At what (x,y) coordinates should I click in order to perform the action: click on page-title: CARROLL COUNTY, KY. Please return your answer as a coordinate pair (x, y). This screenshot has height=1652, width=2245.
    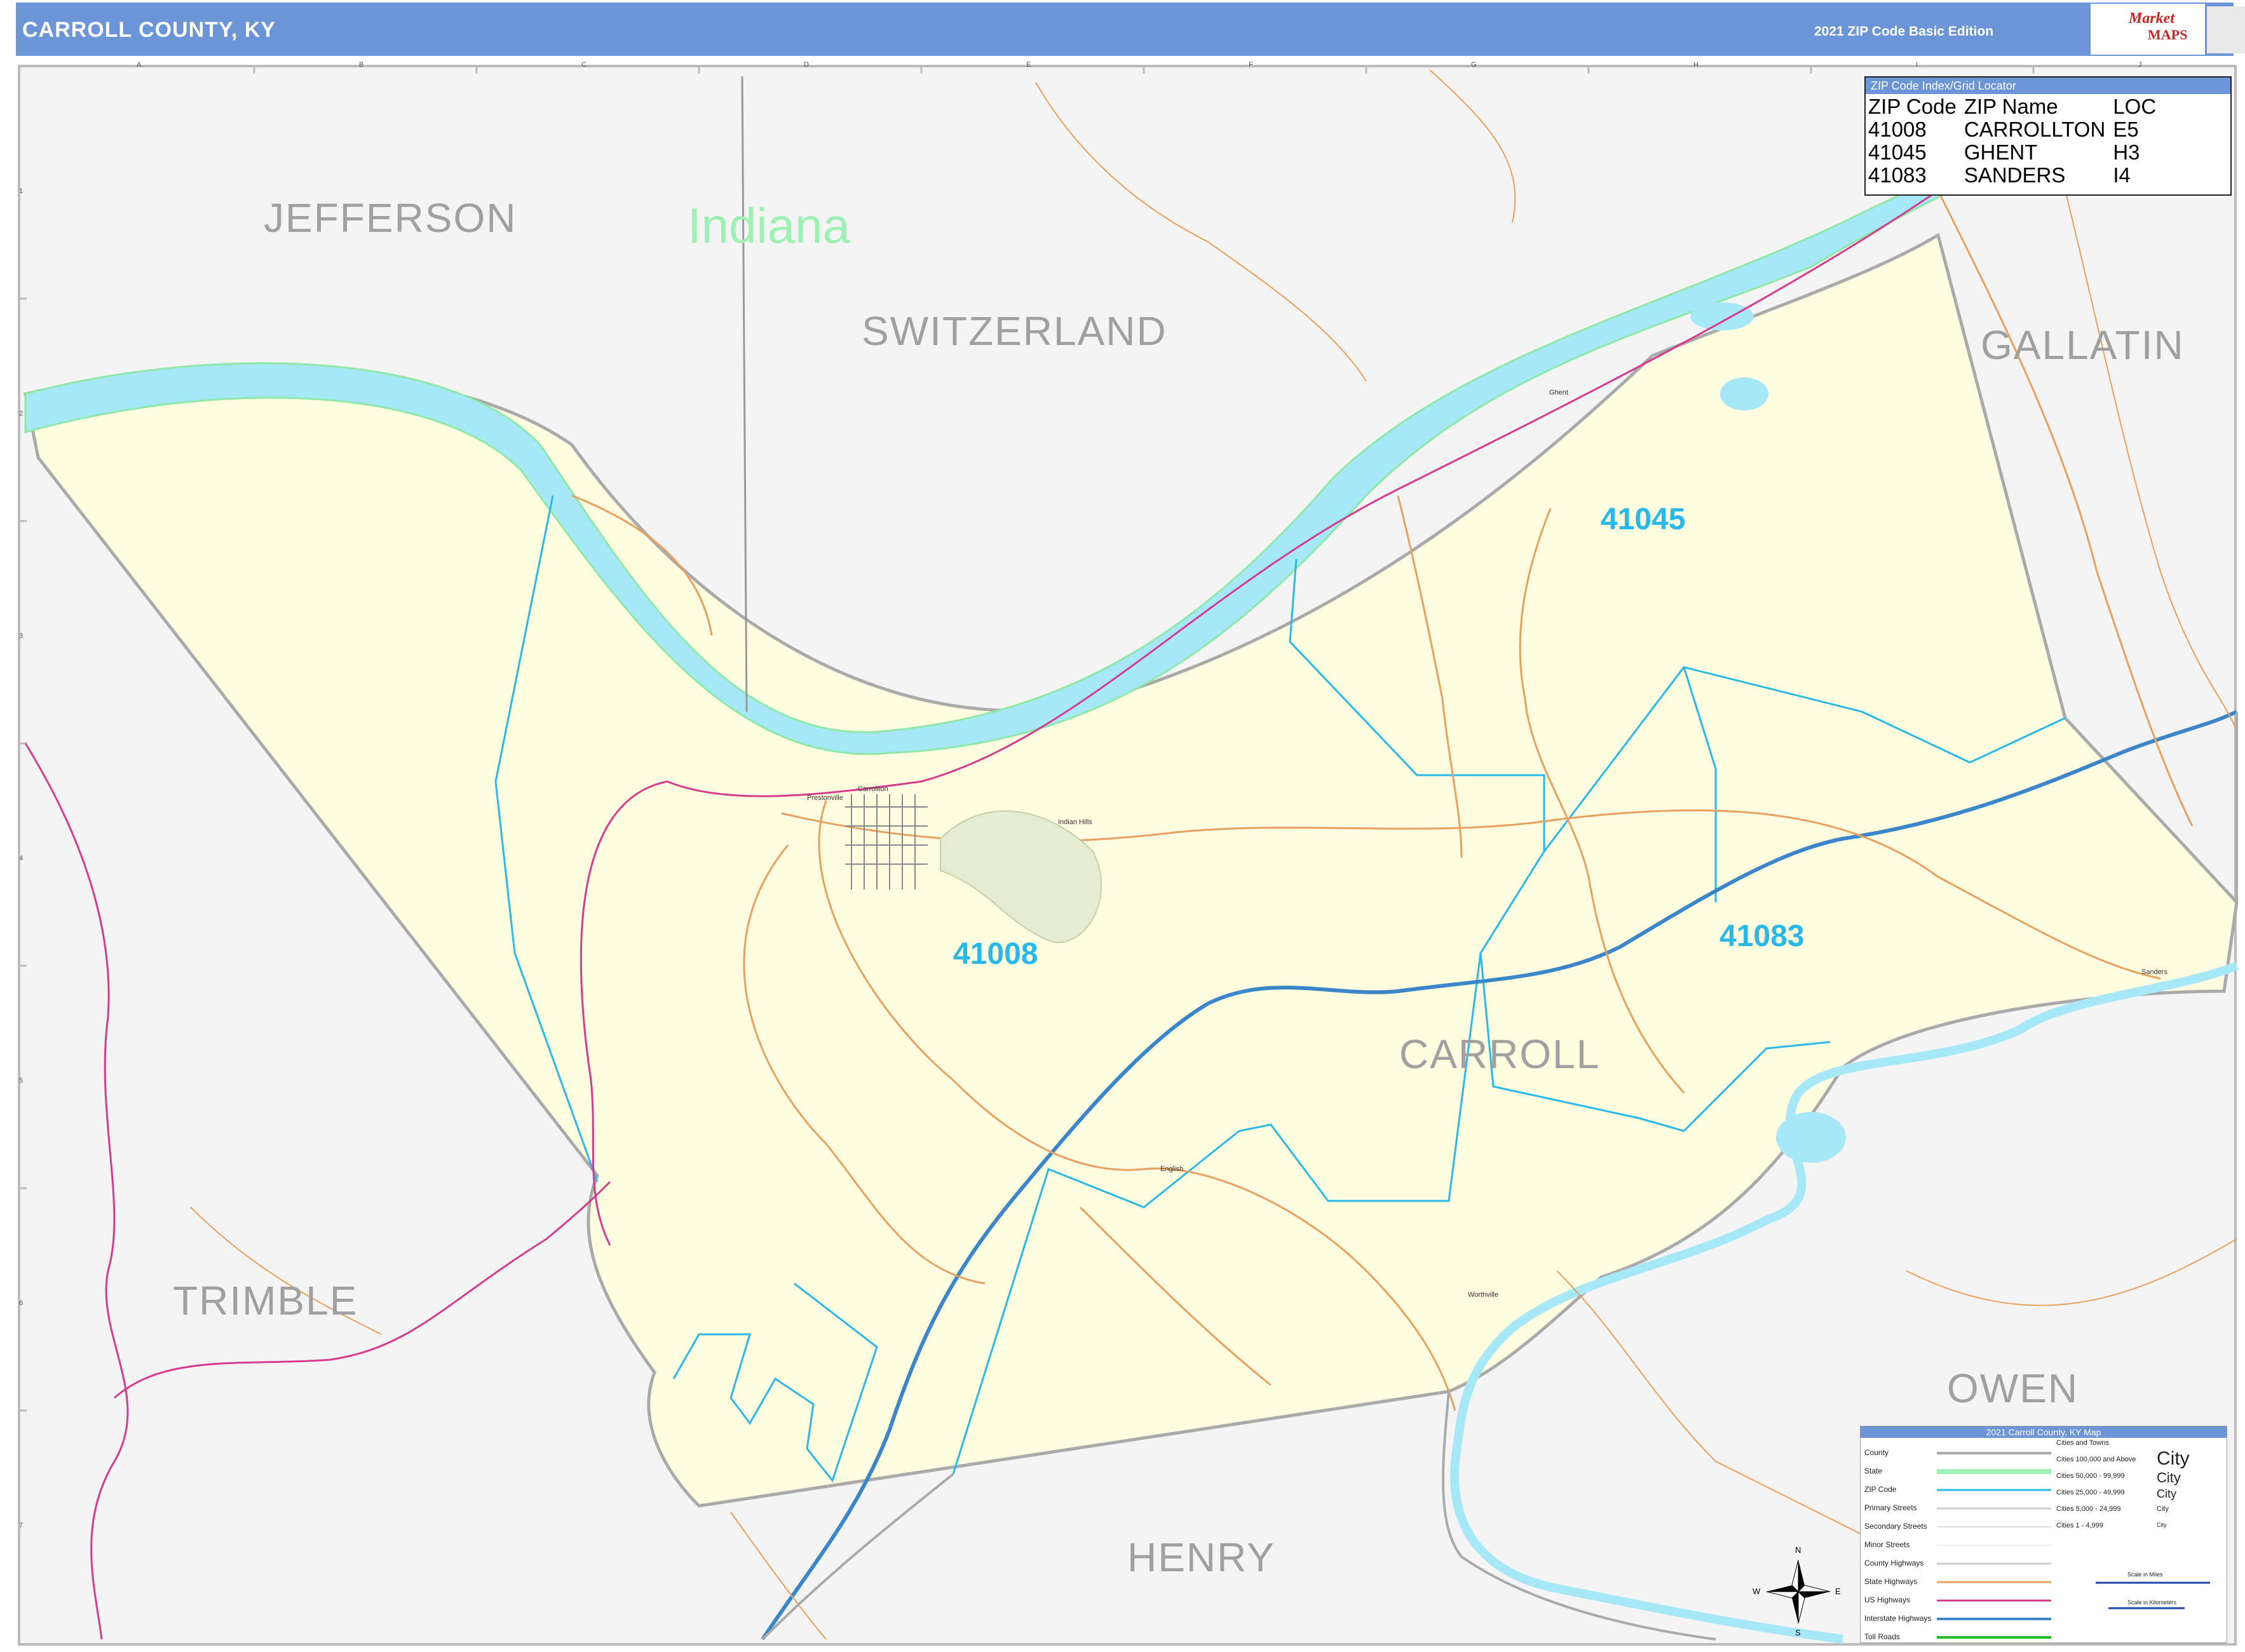
    Looking at the image, I should click on (149, 30).